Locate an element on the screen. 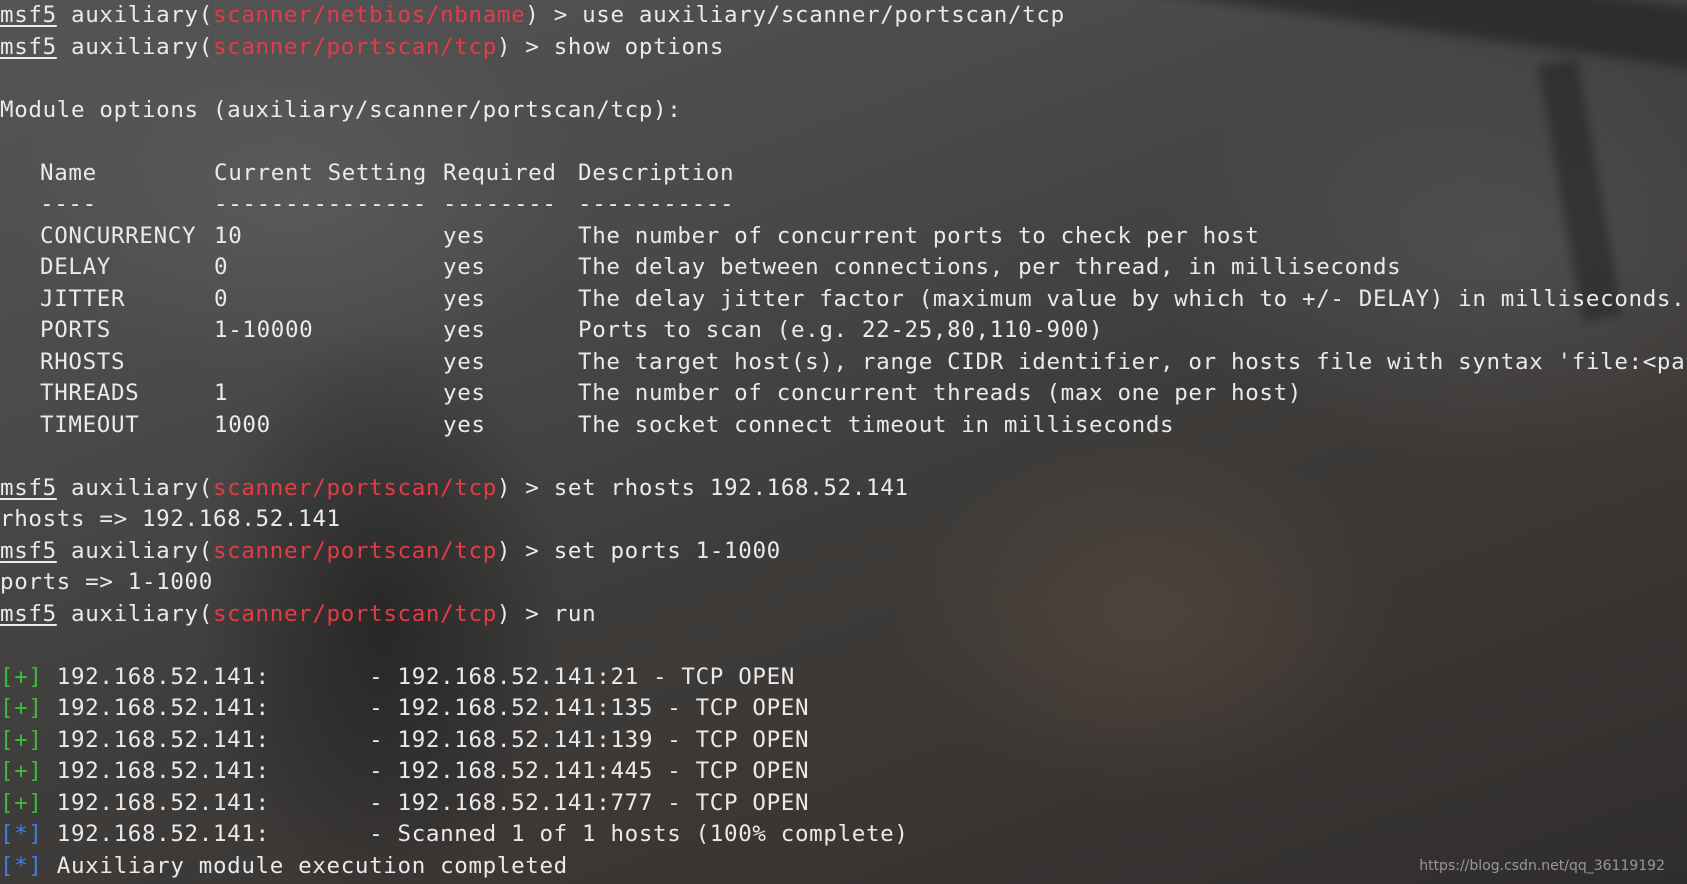  option-setting: 1 is located at coordinates (221, 393).